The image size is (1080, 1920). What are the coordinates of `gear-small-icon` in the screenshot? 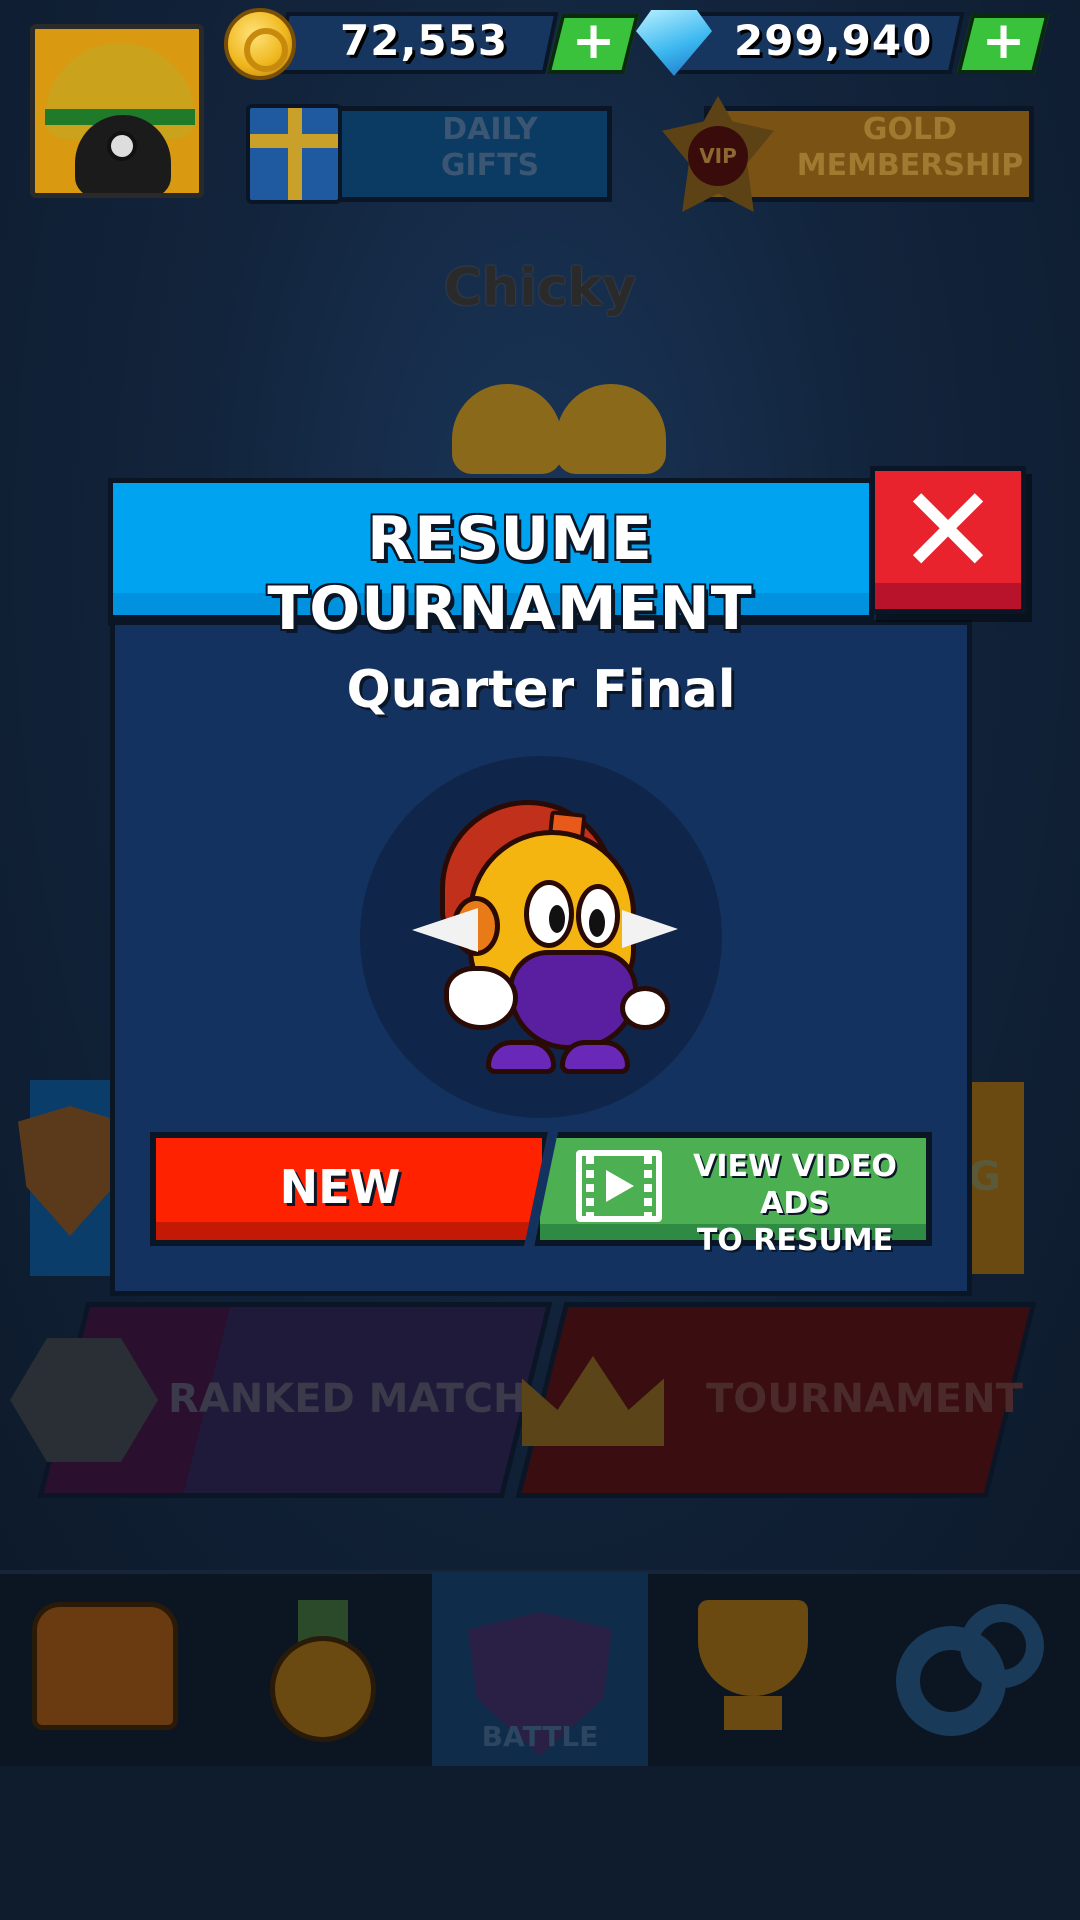 It's located at (1002, 1646).